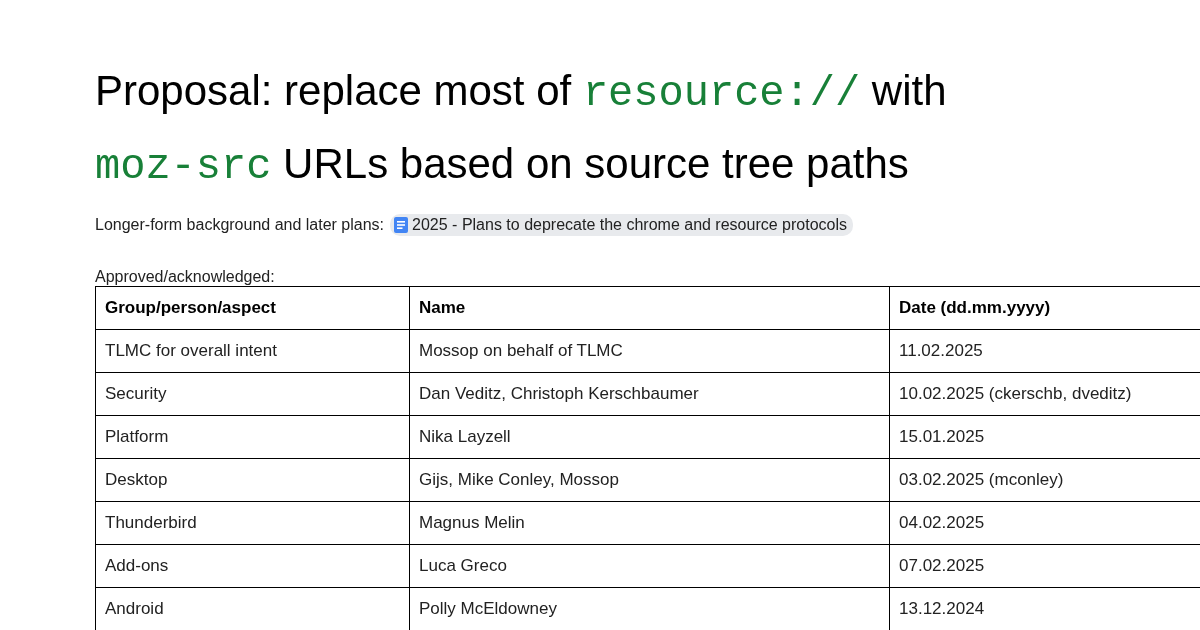 Image resolution: width=1200 pixels, height=630 pixels. Describe the element at coordinates (649, 351) in the screenshot. I see `table-cell: Mossop on behalf of TLMC` at that location.